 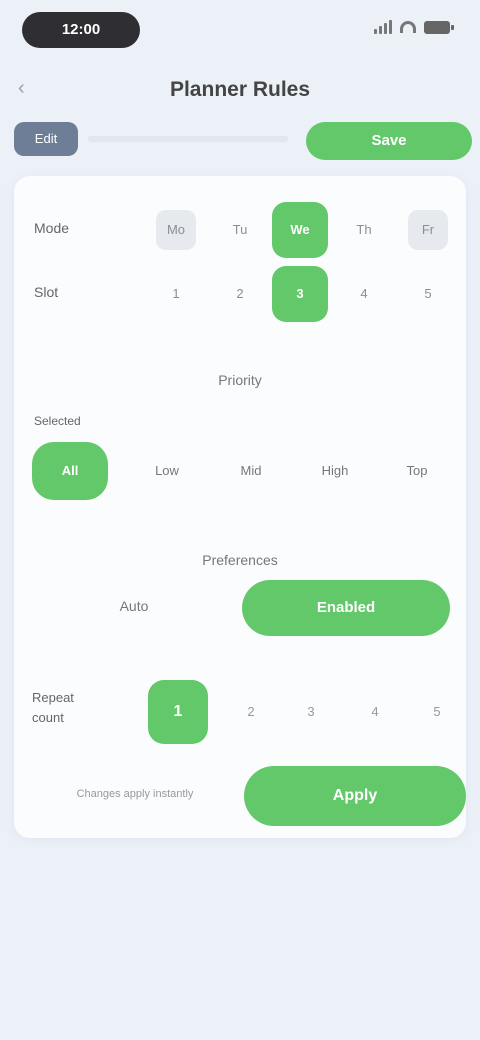 I want to click on grid-cell: Tu, so click(x=240, y=230).